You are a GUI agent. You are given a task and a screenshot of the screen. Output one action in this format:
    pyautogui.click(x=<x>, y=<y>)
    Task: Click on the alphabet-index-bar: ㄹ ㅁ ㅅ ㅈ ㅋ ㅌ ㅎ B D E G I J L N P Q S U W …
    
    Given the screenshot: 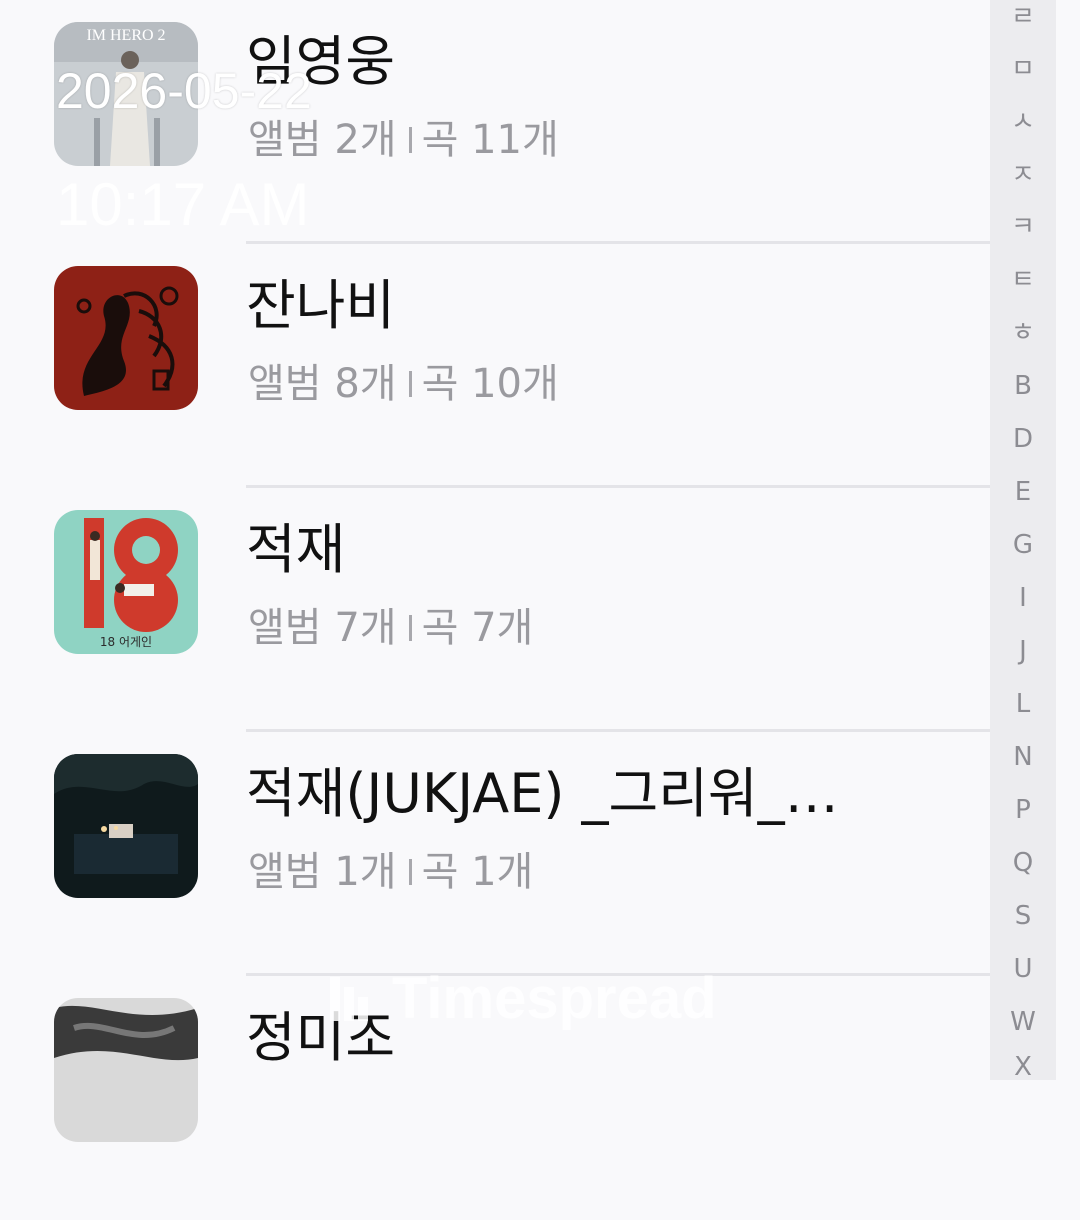 What is the action you would take?
    pyautogui.click(x=1023, y=541)
    